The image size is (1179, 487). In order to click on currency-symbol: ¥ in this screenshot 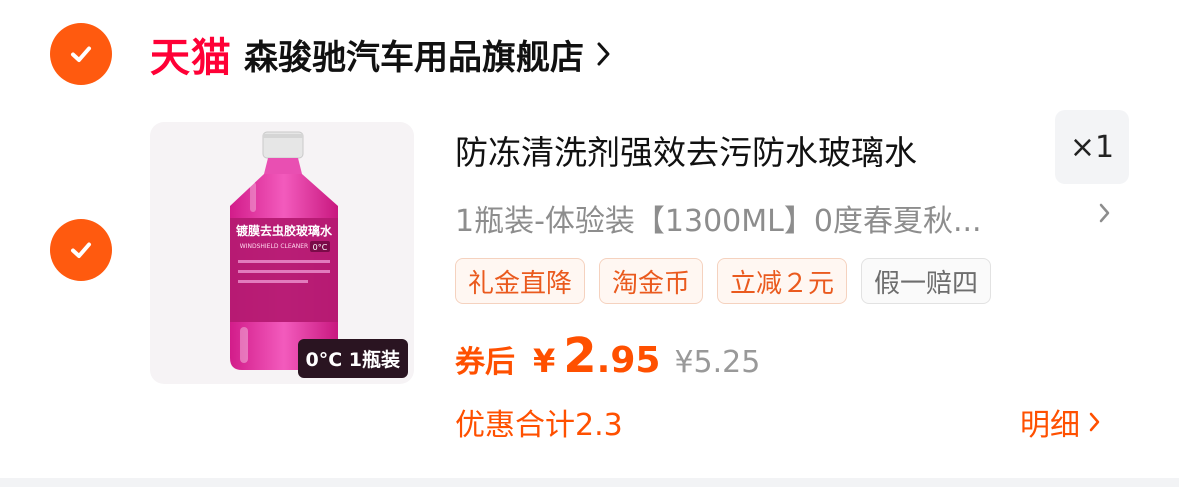, I will do `click(544, 361)`.